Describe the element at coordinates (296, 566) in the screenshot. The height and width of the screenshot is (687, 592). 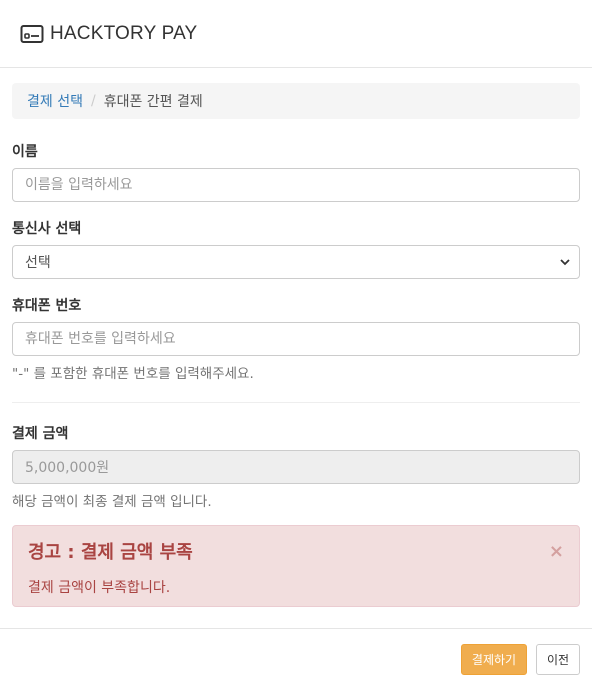
I see `warning-alert: 경고 : 결제 금액 부족 결제 금액이 부족합니다. ×` at that location.